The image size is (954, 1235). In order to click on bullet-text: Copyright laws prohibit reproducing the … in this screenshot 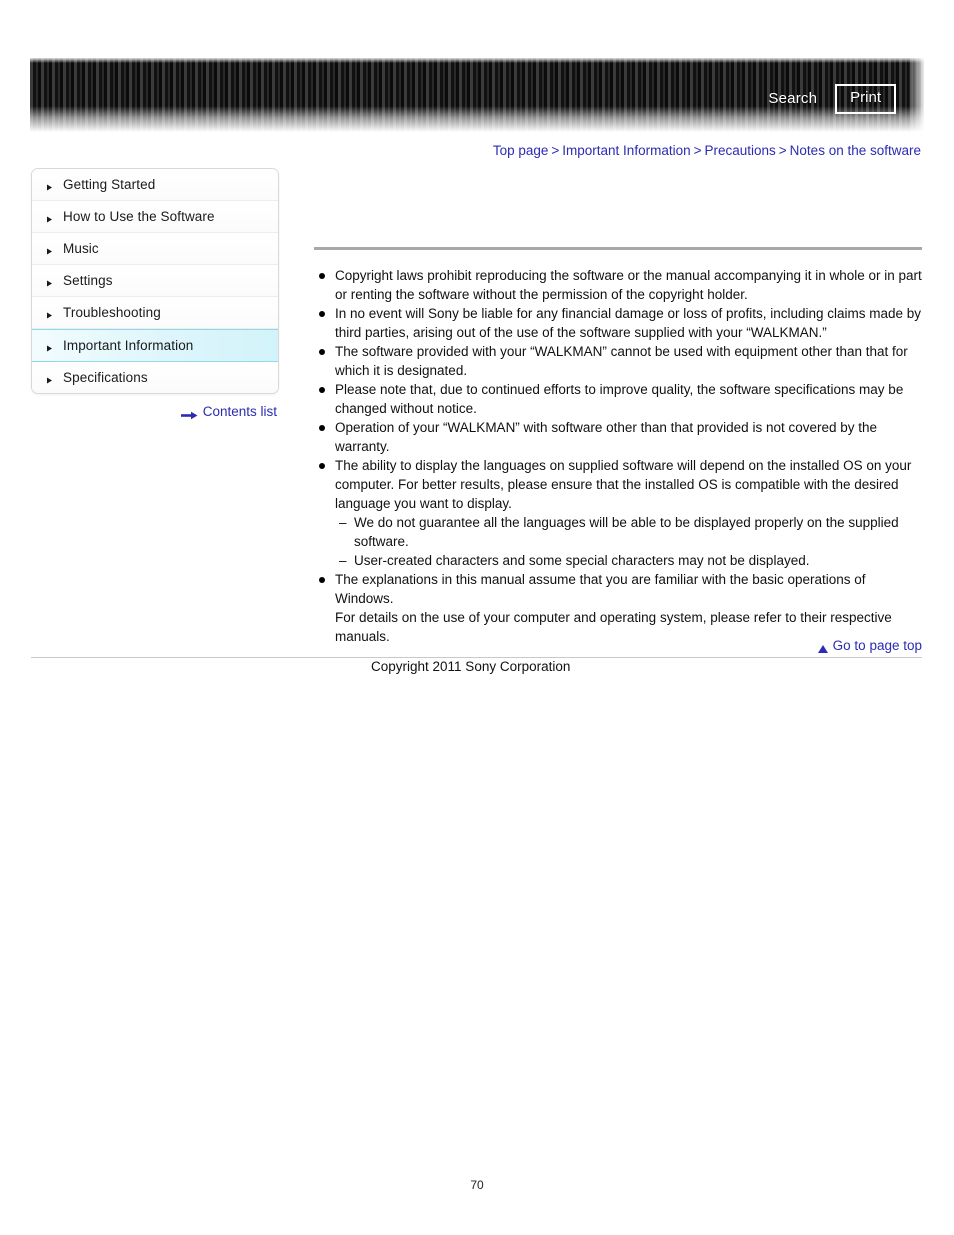, I will do `click(628, 284)`.